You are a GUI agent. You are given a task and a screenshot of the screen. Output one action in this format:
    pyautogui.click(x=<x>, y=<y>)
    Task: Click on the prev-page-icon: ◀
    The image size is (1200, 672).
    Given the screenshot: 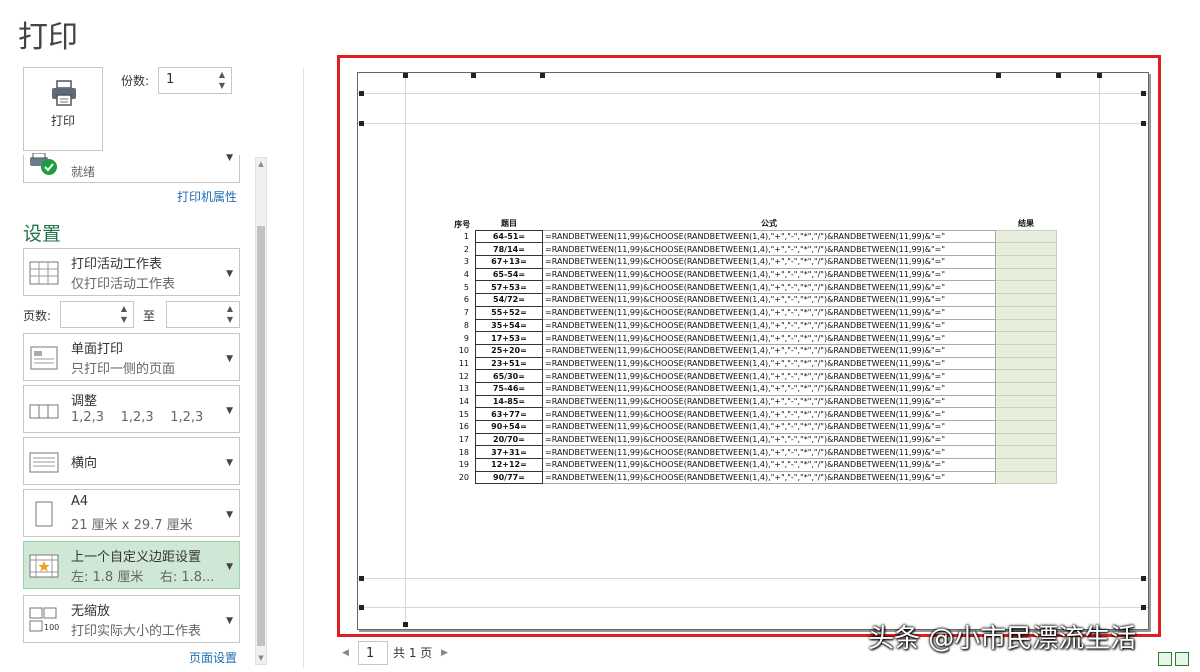 What is the action you would take?
    pyautogui.click(x=345, y=653)
    